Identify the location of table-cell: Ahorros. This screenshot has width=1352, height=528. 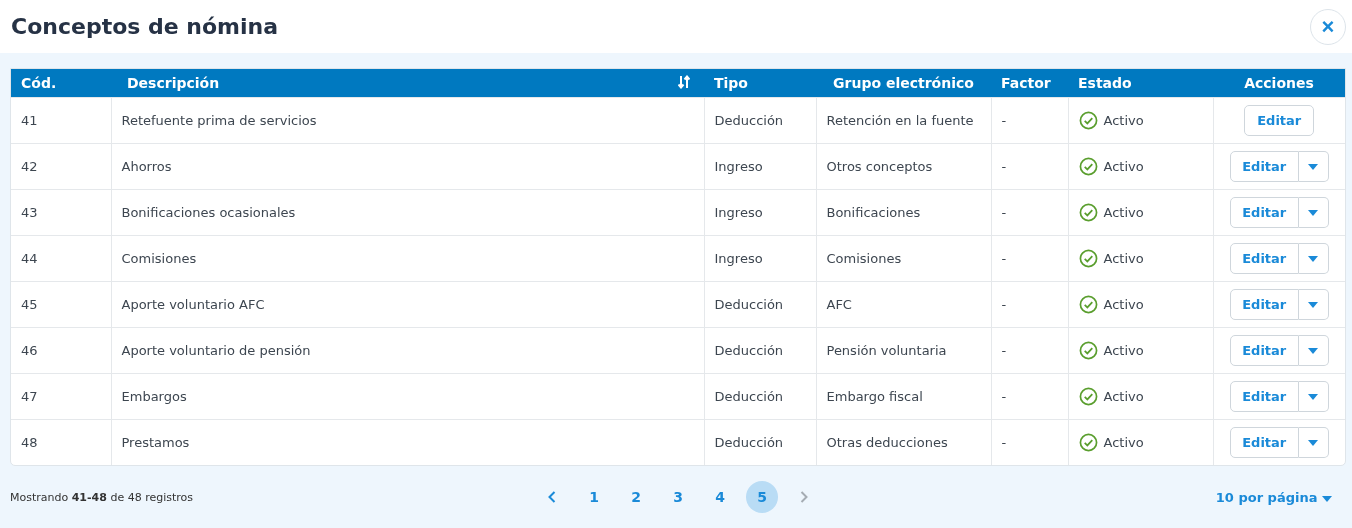
(407, 166).